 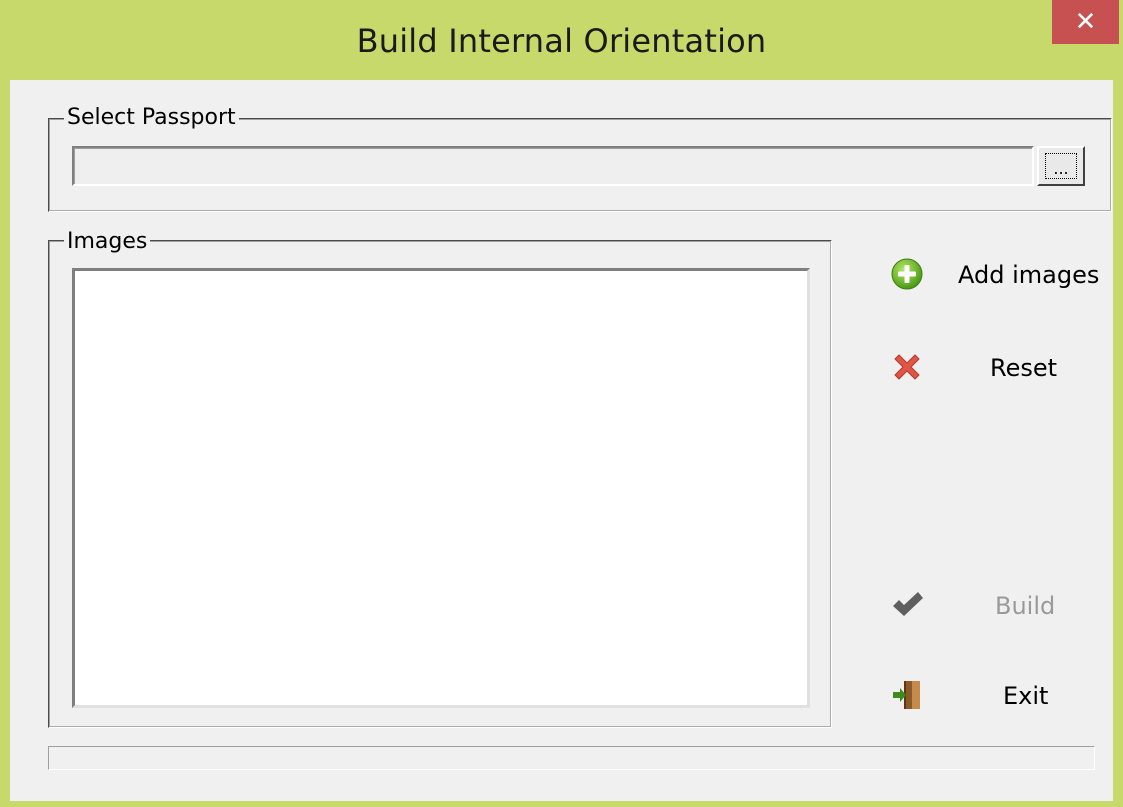 I want to click on reset-label: Reset, so click(x=1024, y=368).